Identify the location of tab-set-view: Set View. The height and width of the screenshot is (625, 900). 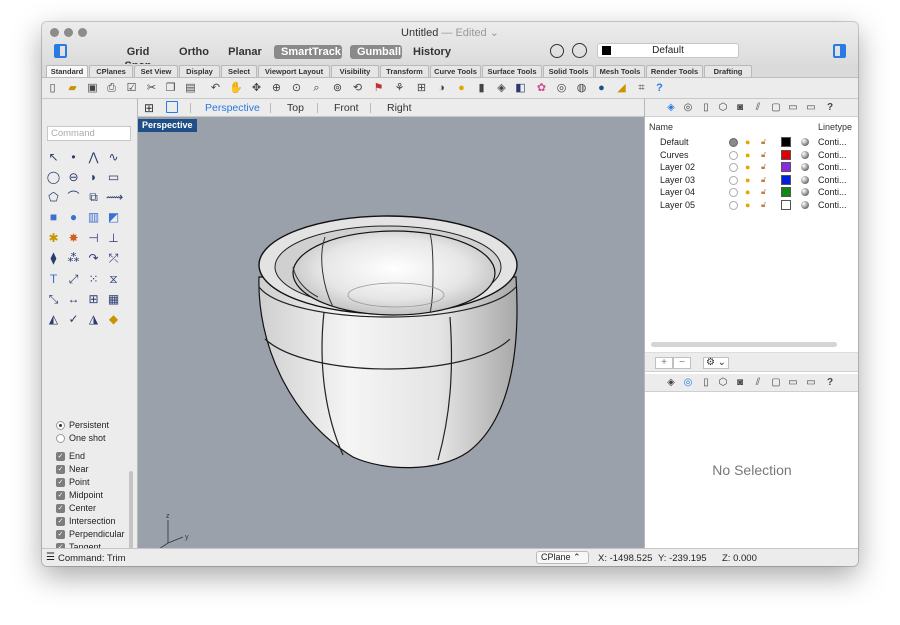
(156, 71).